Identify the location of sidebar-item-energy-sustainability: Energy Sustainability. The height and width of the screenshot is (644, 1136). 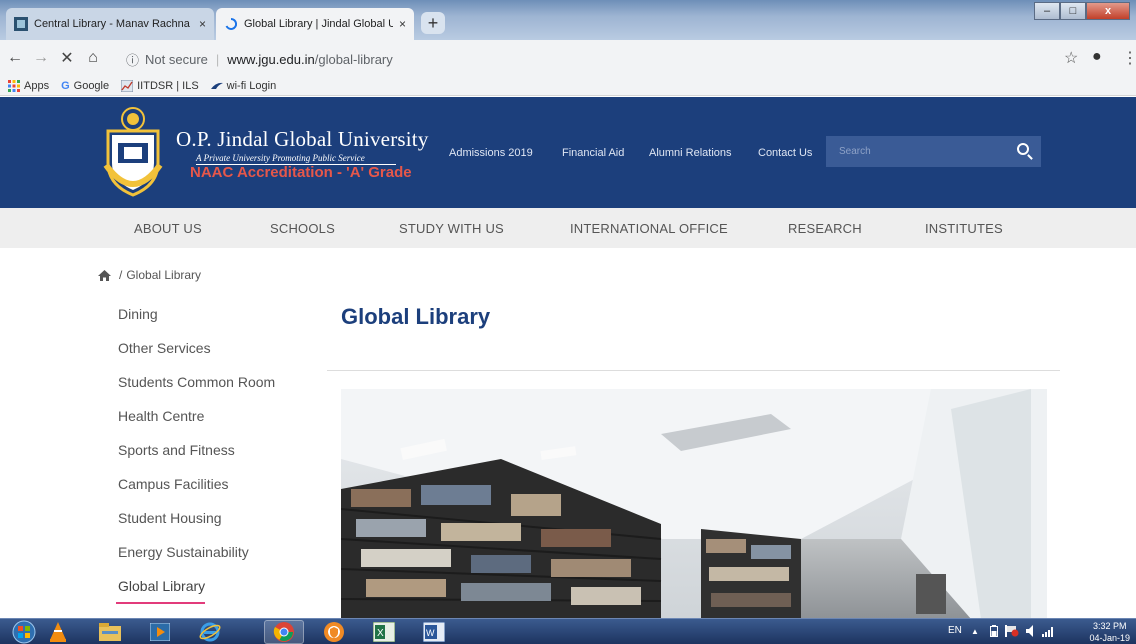
(183, 552).